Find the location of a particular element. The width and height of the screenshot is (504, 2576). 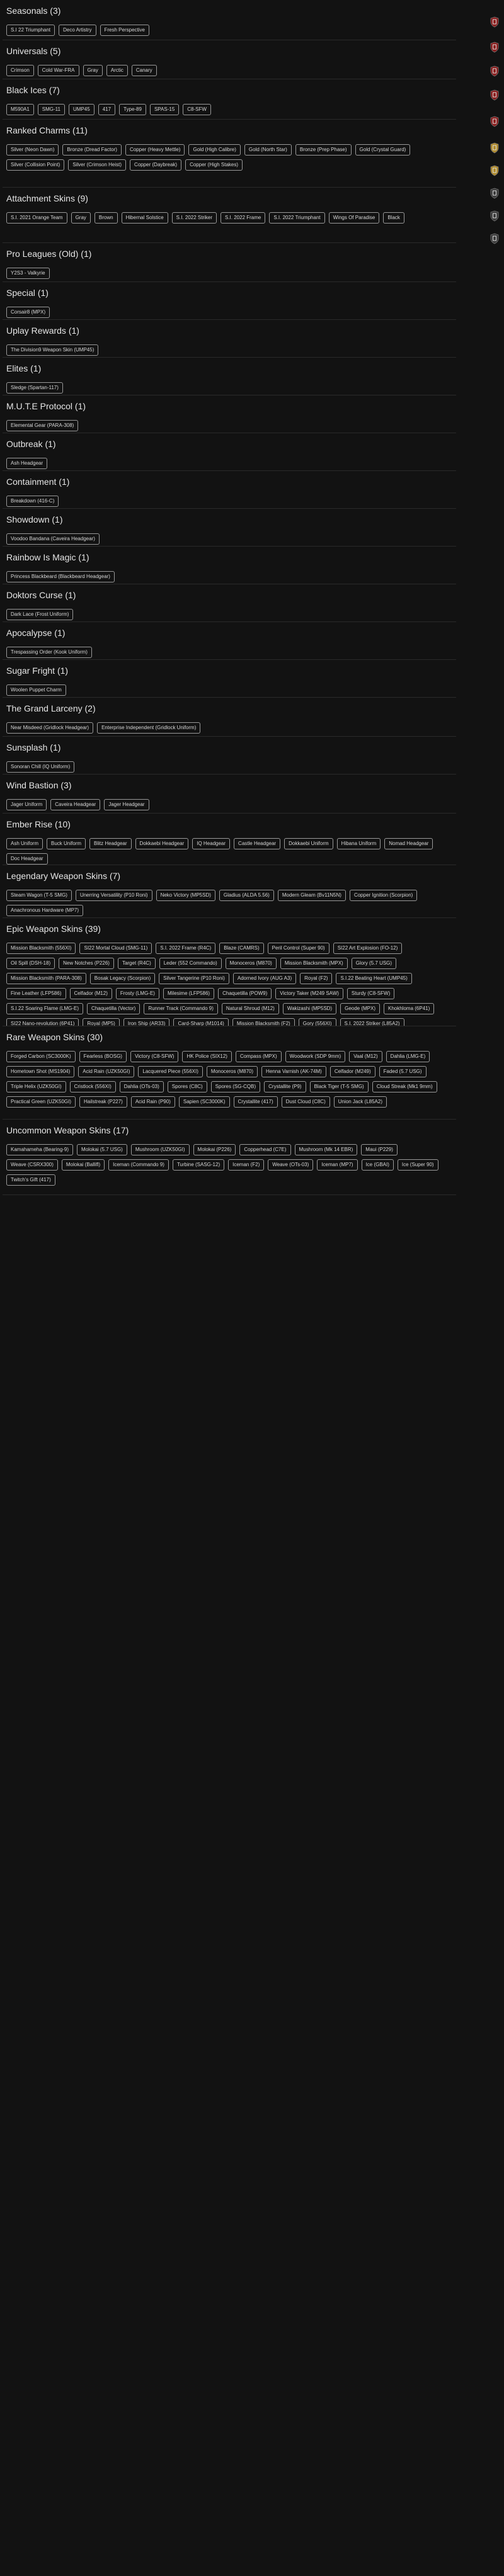

section-title: Rainbow Is Magic (1) is located at coordinates (228, 557).